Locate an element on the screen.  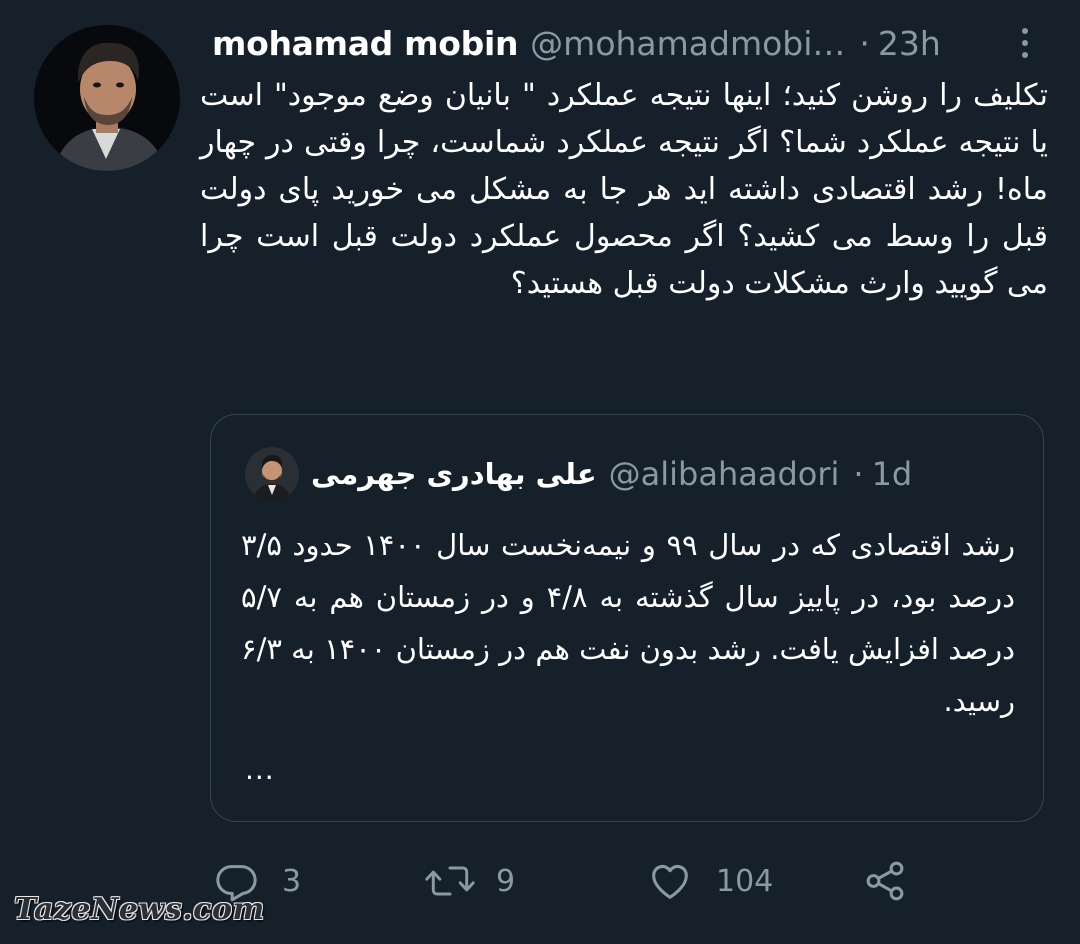
reply-count: 3 is located at coordinates (292, 881).